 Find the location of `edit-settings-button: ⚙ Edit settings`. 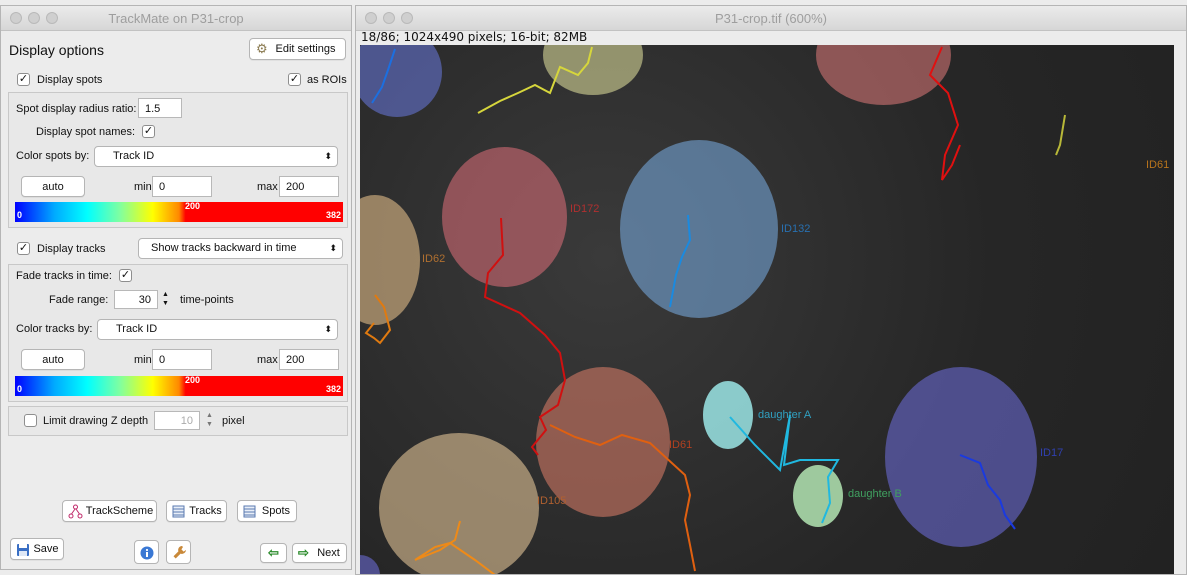

edit-settings-button: ⚙ Edit settings is located at coordinates (297, 49).